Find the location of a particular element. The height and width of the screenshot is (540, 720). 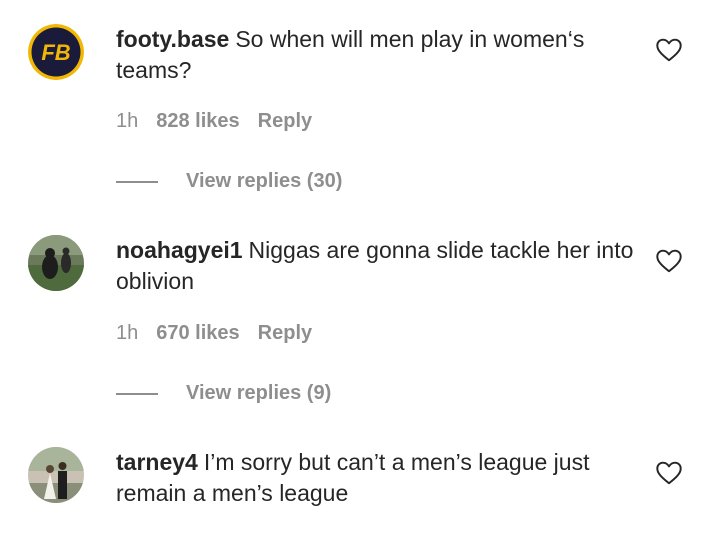

likes-count: 828 likes is located at coordinates (197, 121).